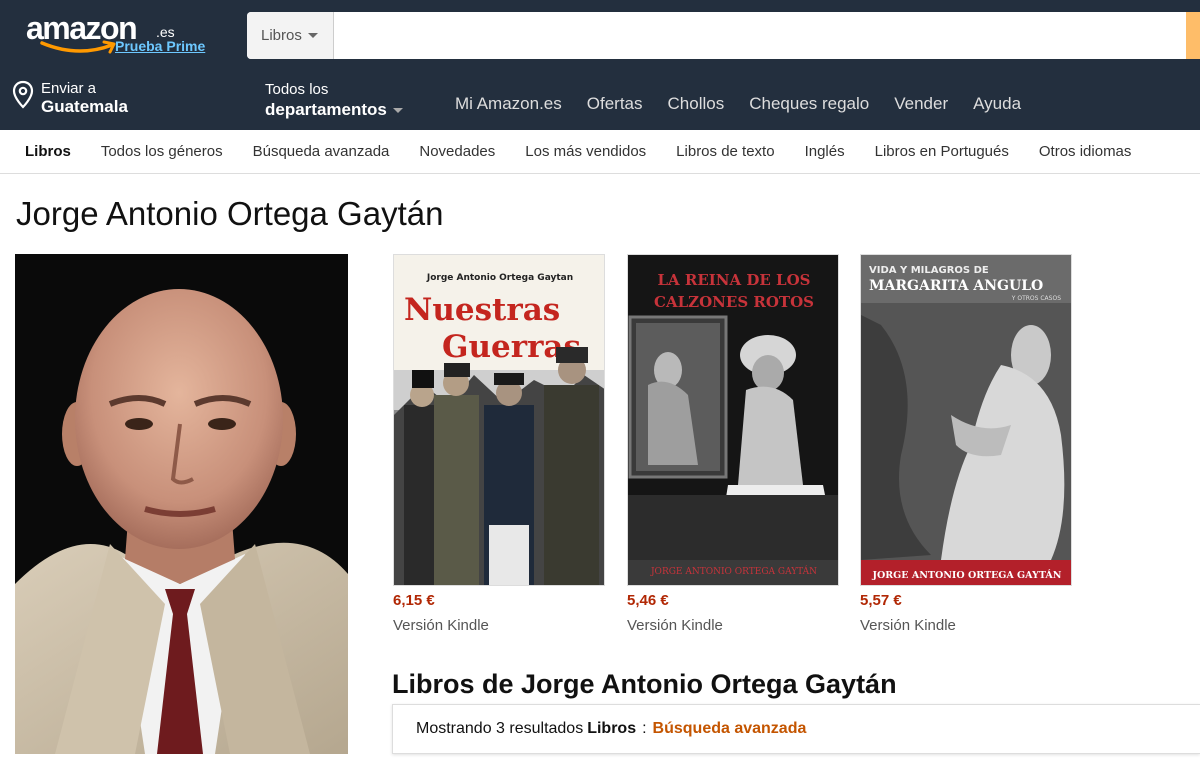 This screenshot has height=758, width=1200. Describe the element at coordinates (23, 94) in the screenshot. I see `location-pin-icon` at that location.